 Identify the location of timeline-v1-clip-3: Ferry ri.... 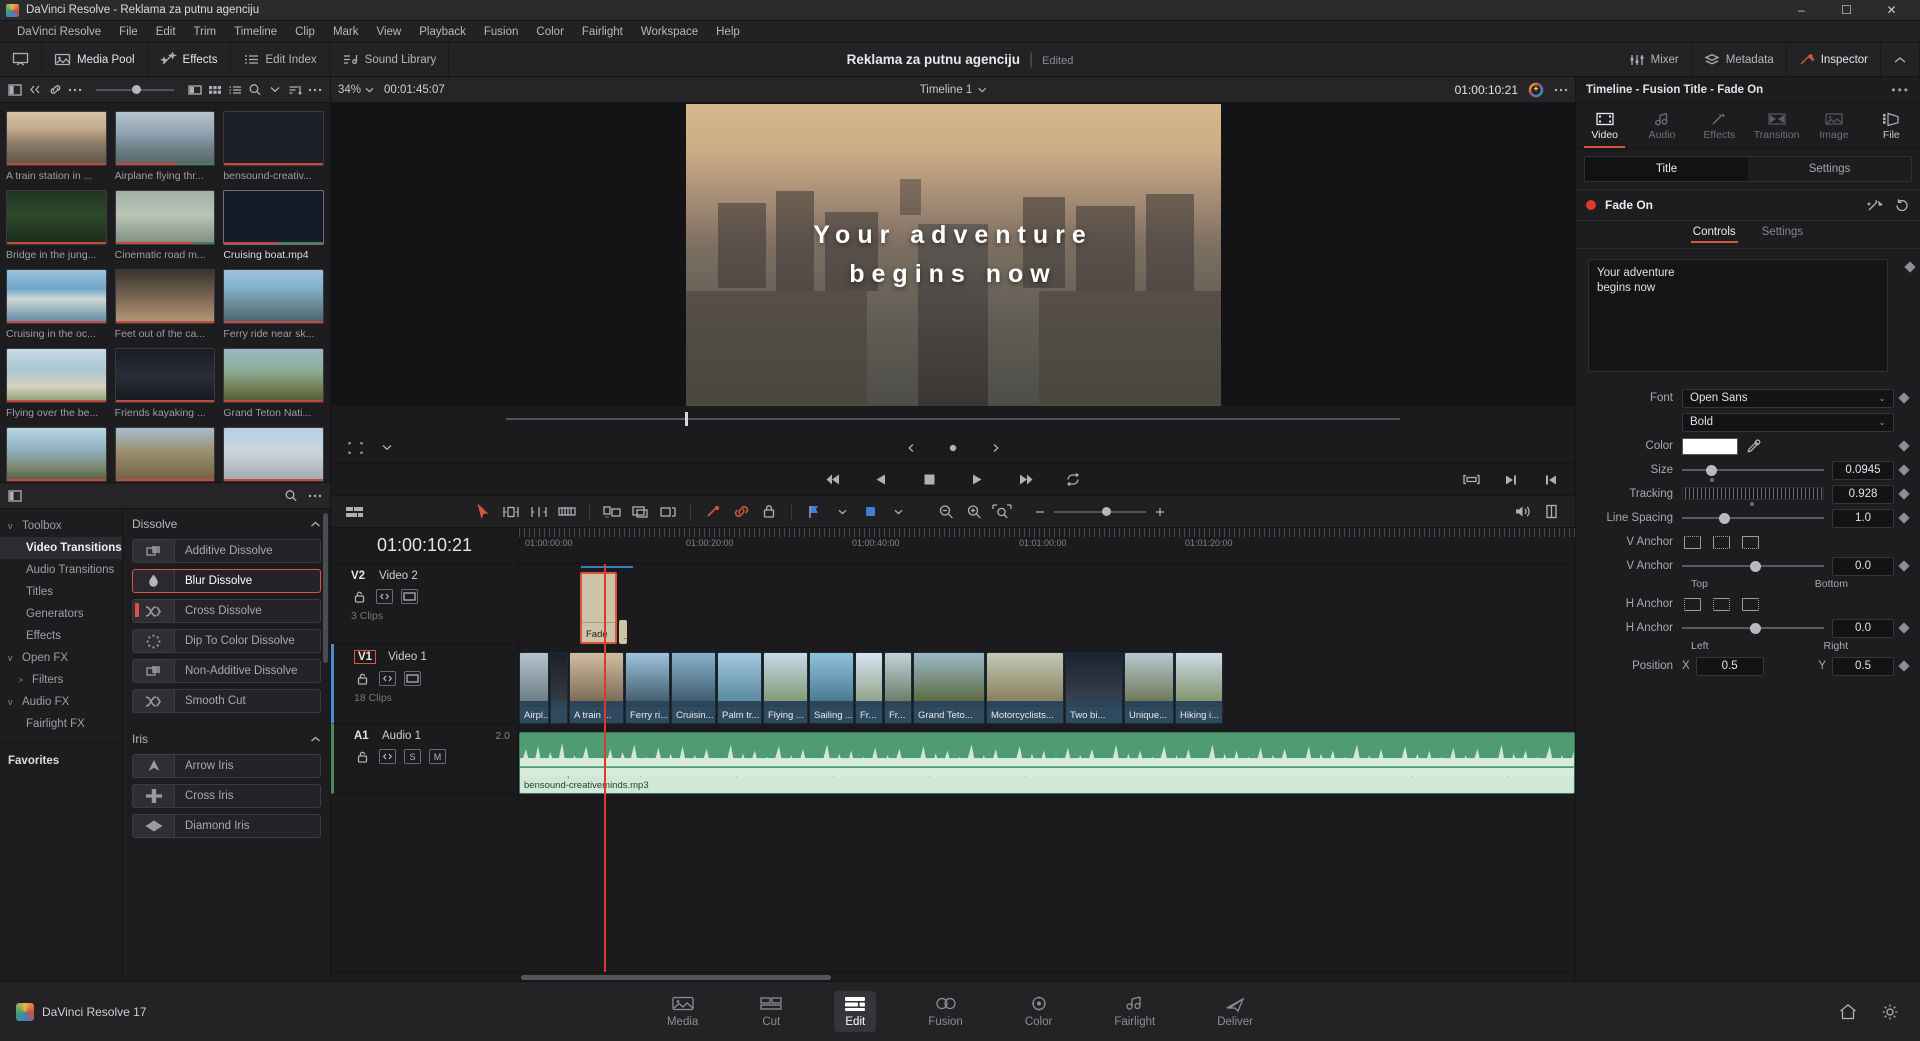
(647, 688).